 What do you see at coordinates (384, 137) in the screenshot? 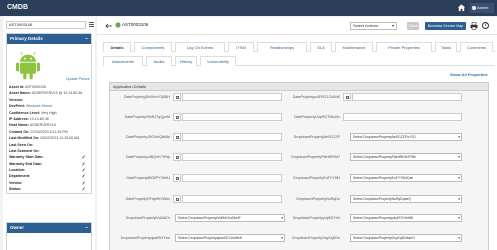
I see `dropdown-value: Select DropdownPropertyAeSGZZPoY2O` at bounding box center [384, 137].